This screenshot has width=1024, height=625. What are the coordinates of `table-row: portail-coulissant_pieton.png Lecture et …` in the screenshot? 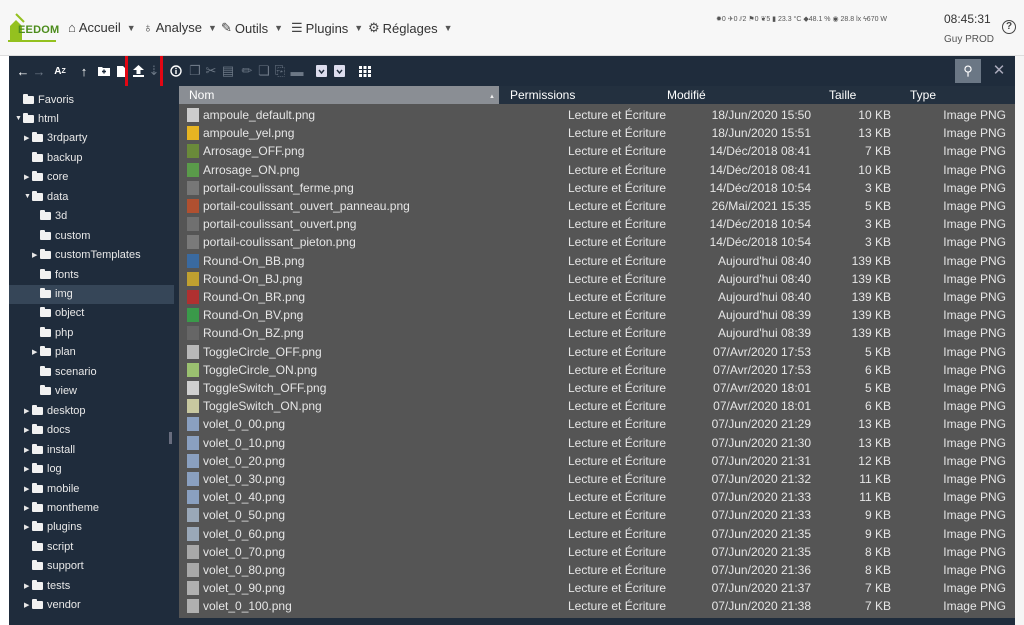 It's located at (597, 242).